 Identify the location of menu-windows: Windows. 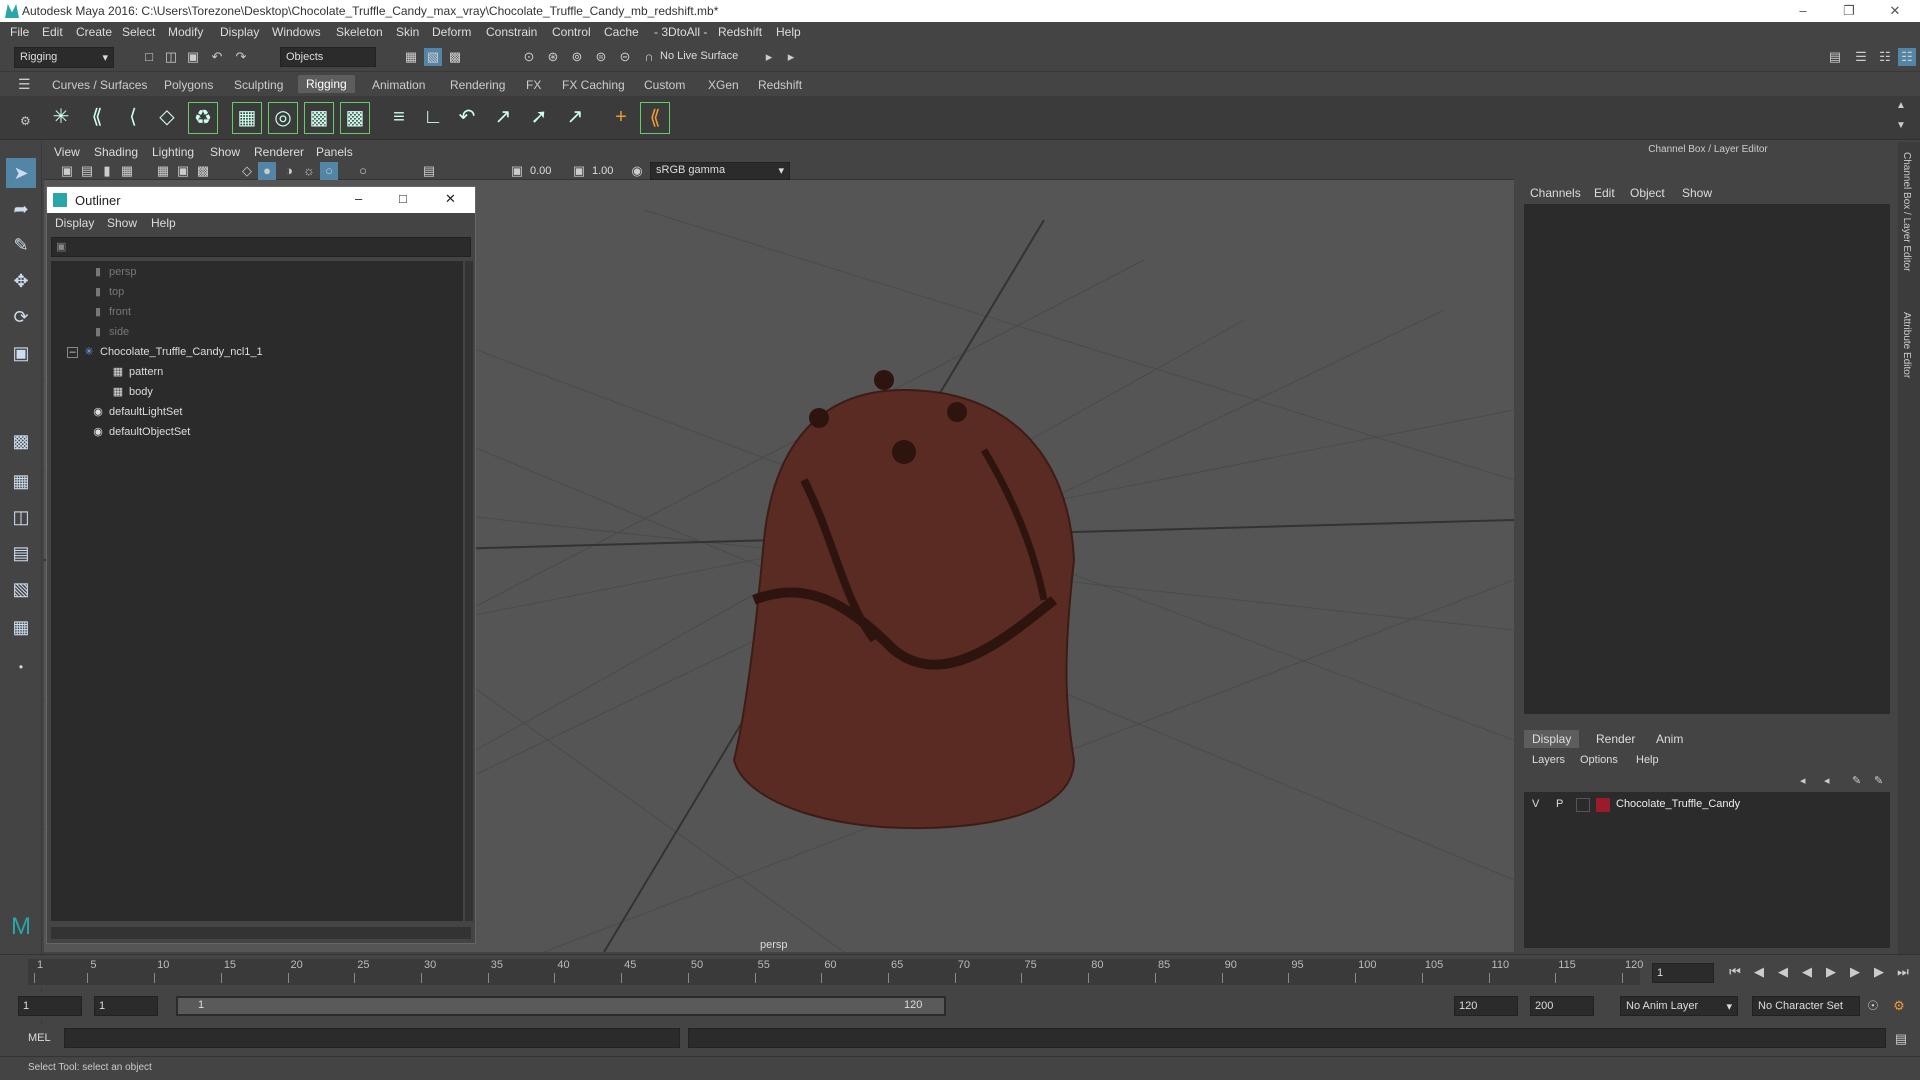
(296, 32).